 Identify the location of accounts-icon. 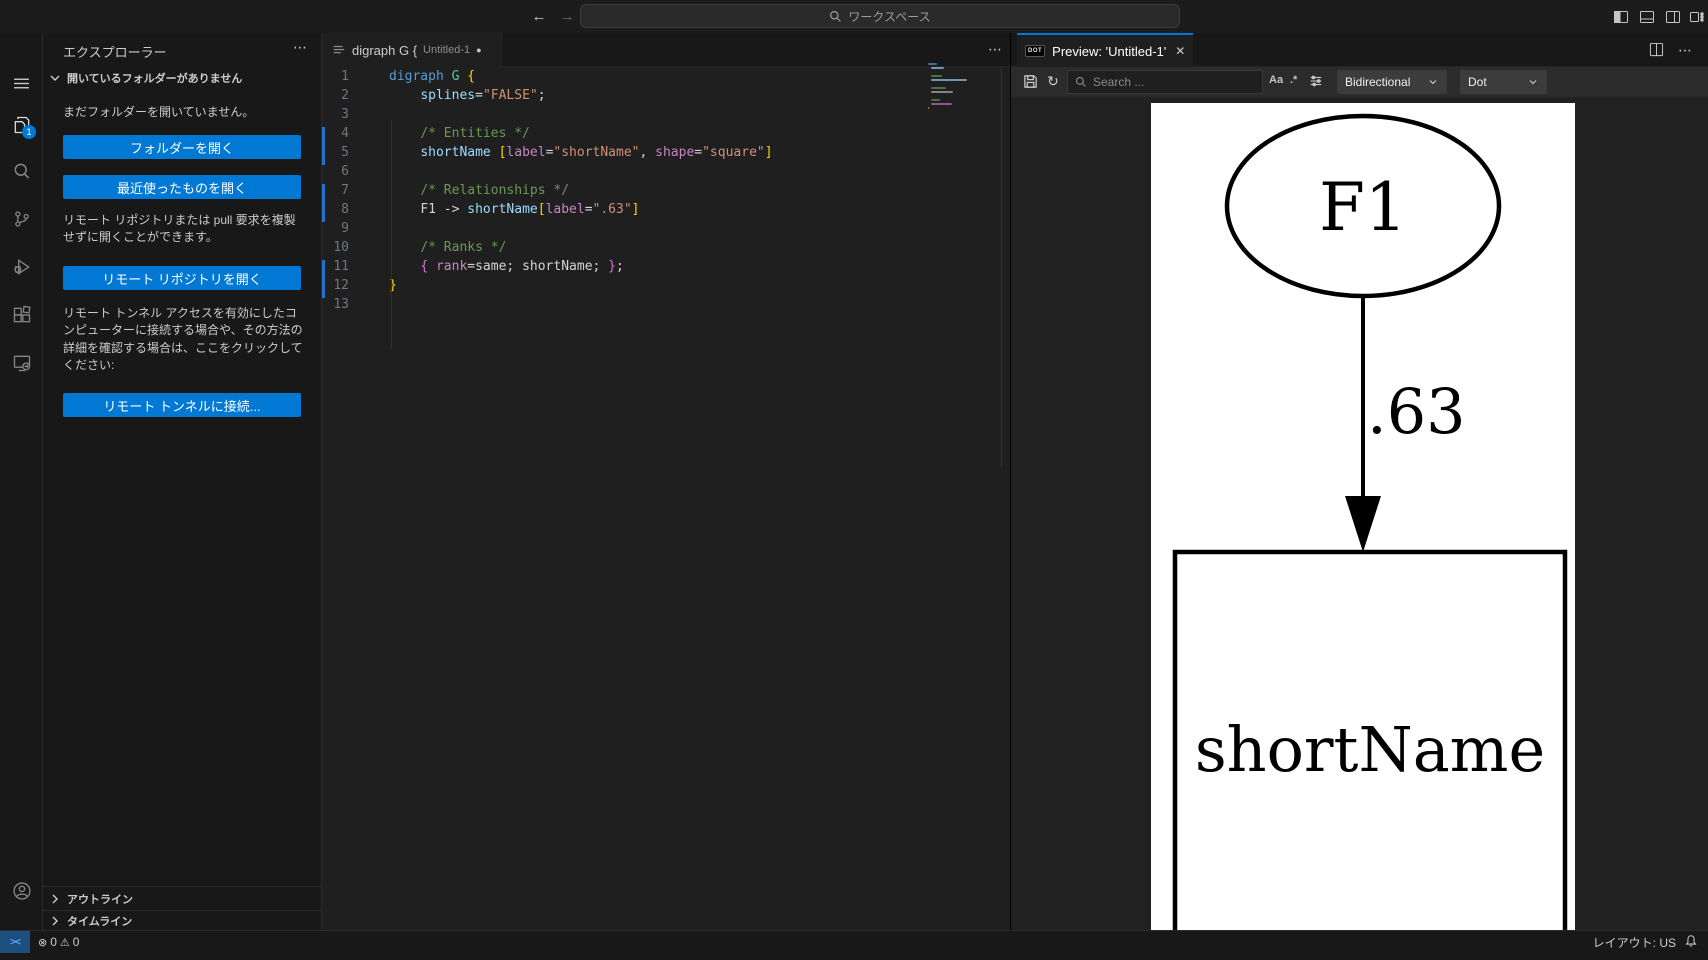
(21, 891).